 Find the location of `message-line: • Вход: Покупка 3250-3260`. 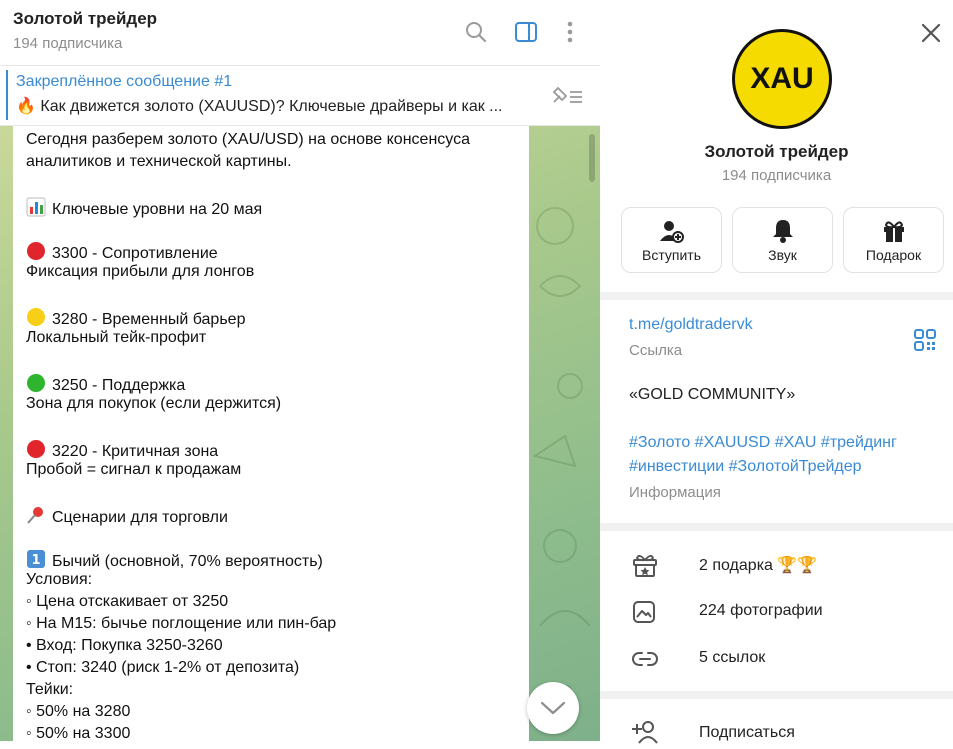

message-line: • Вход: Покупка 3250-3260 is located at coordinates (124, 645).